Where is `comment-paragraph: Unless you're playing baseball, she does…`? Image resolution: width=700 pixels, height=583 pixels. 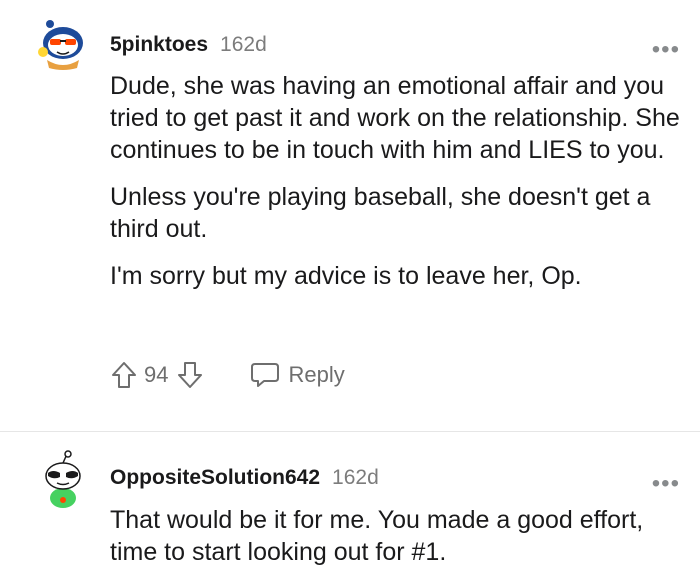
comment-paragraph: Unless you're playing baseball, she does… is located at coordinates (380, 213).